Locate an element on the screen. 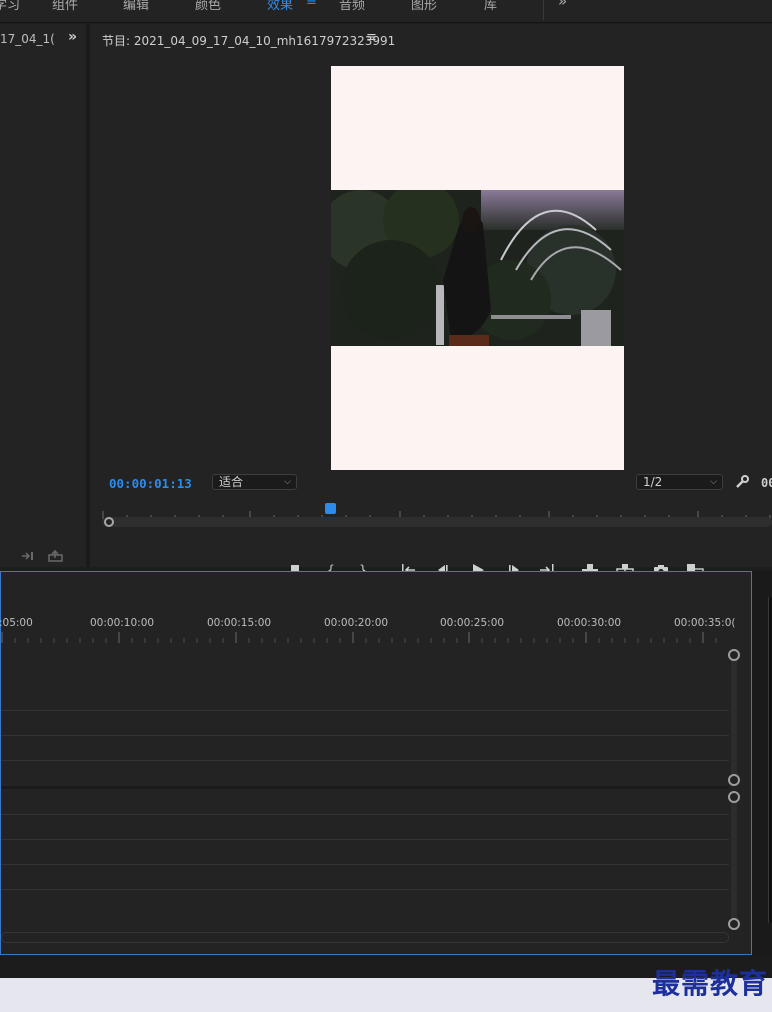 The height and width of the screenshot is (1012, 772). timeline-label: 00:00:20:00 is located at coordinates (356, 623).